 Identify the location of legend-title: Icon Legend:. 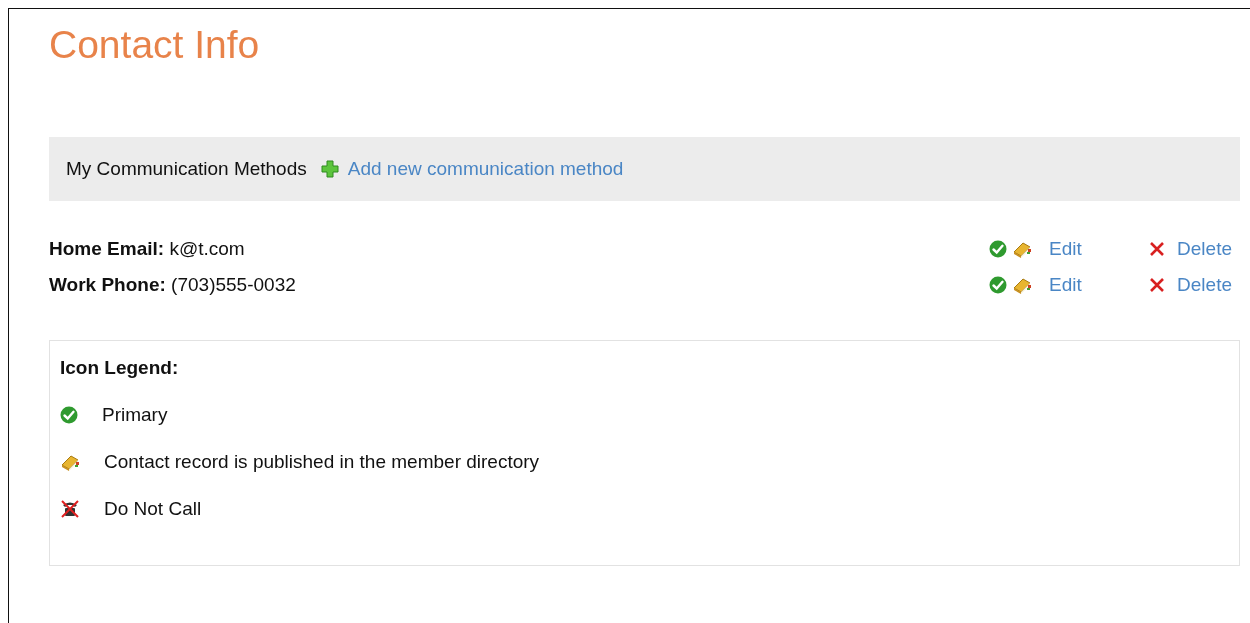
(120, 368).